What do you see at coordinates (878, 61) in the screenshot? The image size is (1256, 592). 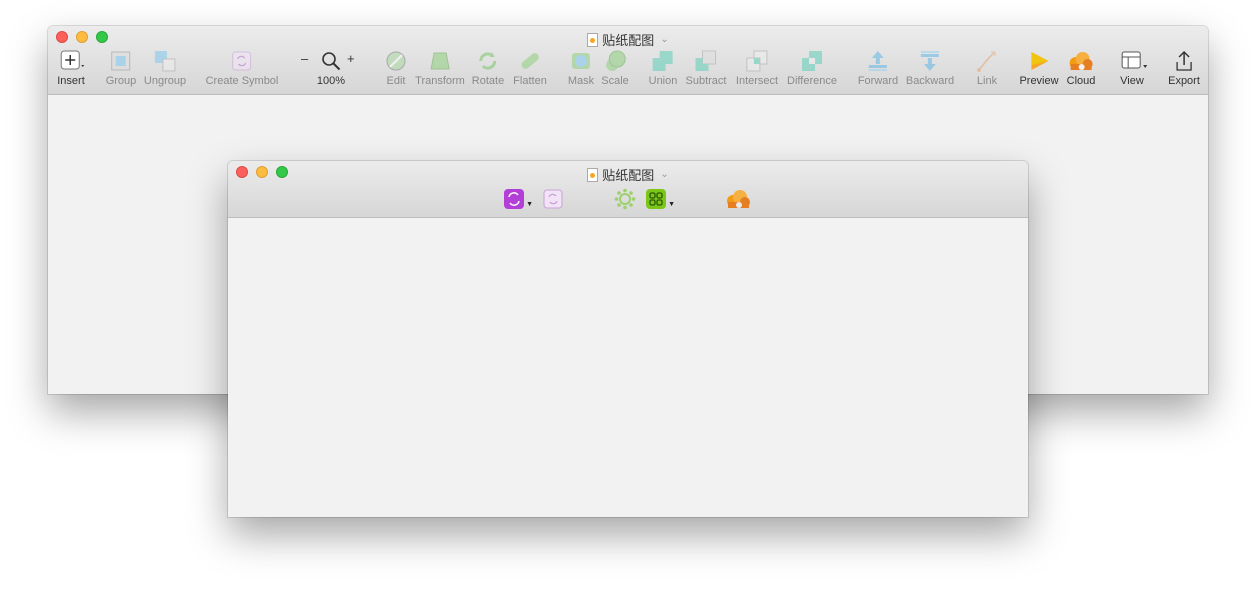 I see `bring-forward-icon` at bounding box center [878, 61].